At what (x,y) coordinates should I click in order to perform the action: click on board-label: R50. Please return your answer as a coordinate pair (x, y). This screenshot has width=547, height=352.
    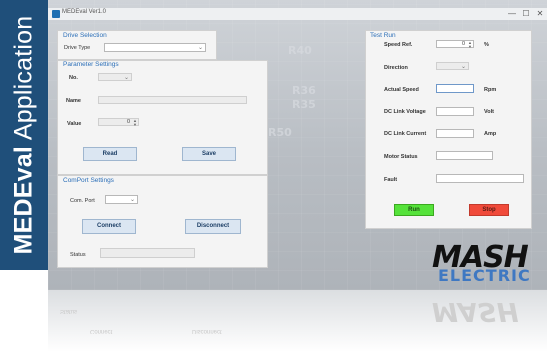
    Looking at the image, I should click on (280, 132).